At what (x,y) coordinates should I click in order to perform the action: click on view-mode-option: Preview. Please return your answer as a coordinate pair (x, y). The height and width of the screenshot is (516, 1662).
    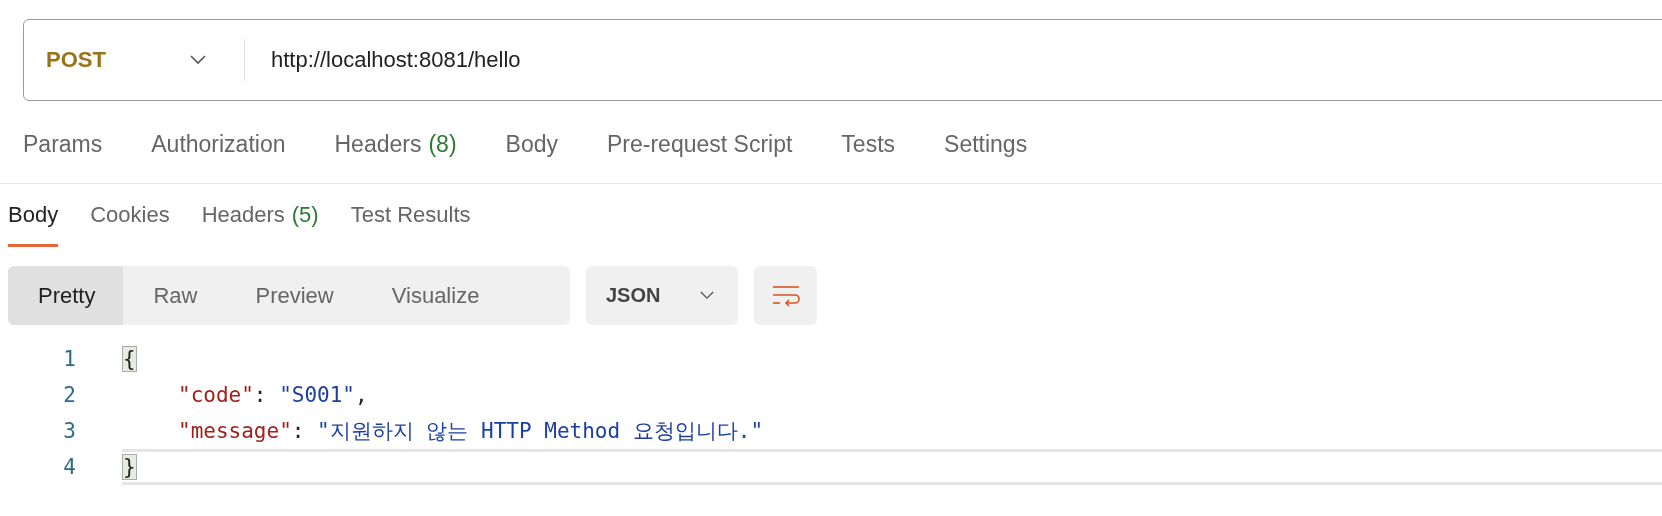
    Looking at the image, I should click on (293, 295).